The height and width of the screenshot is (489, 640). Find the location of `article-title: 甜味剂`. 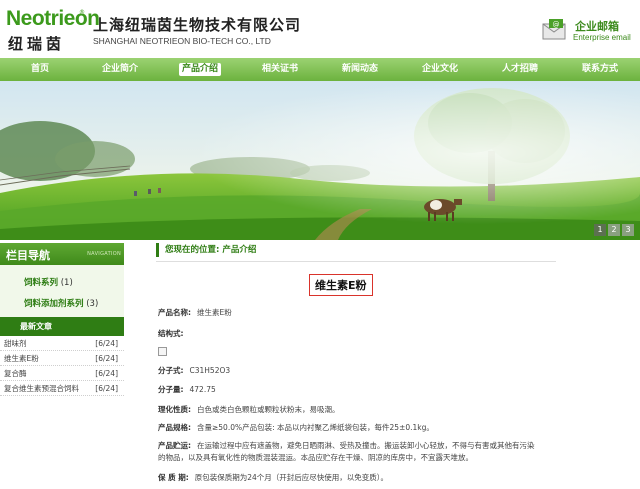

article-title: 甜味剂 is located at coordinates (15, 343).